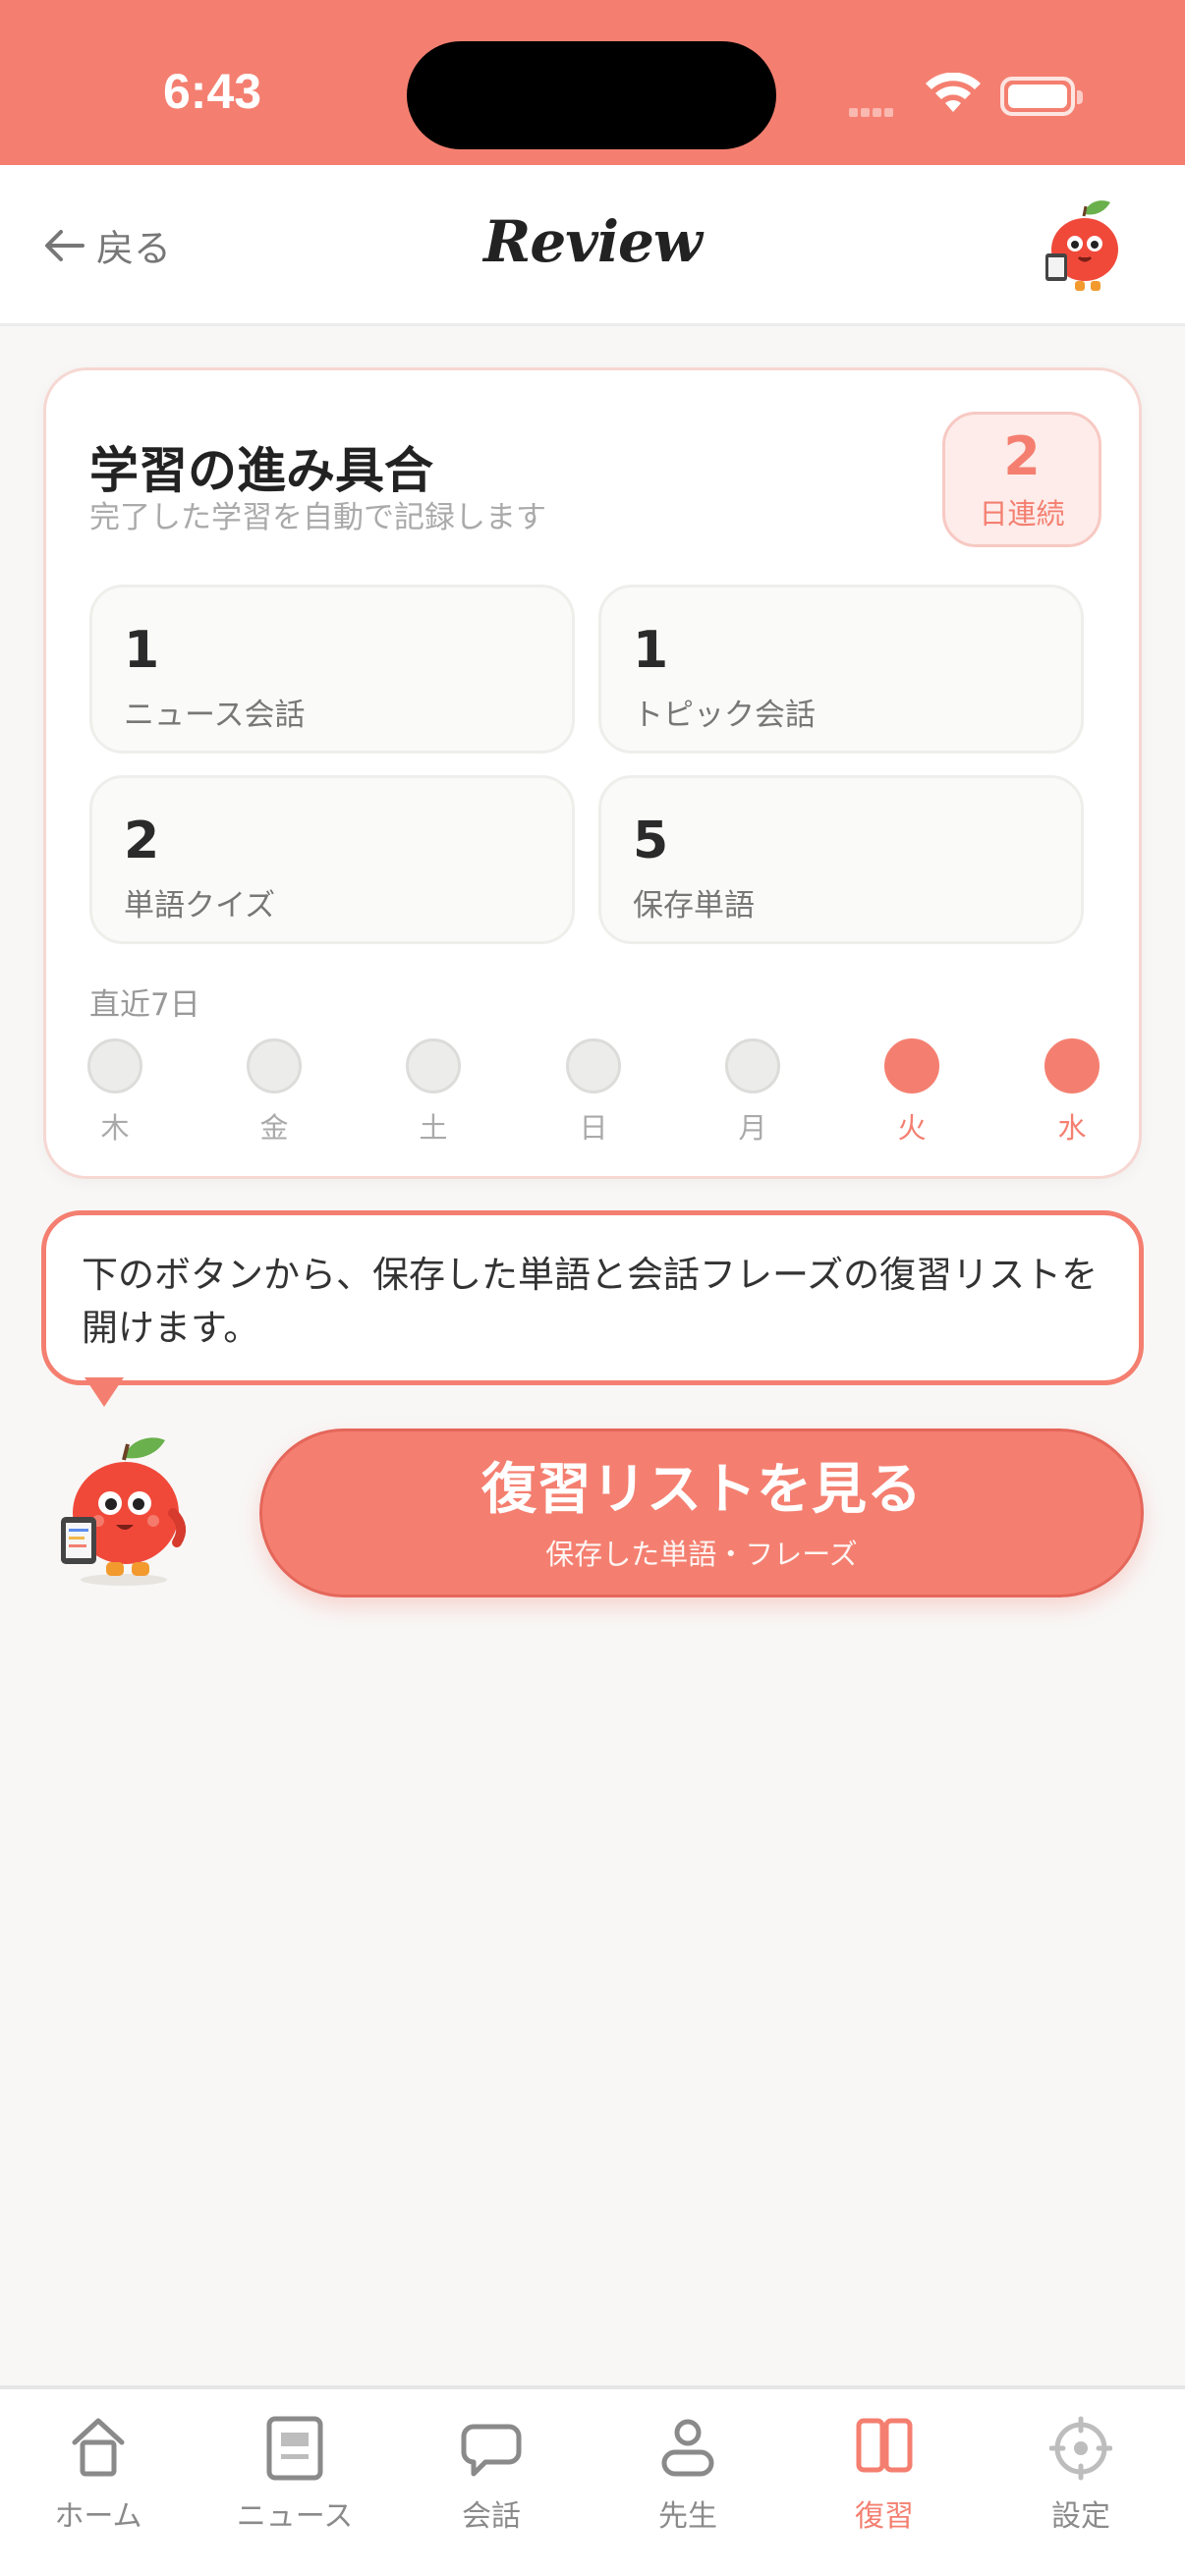  What do you see at coordinates (701, 1490) in the screenshot?
I see `cta-label: 復習リストを見る` at bounding box center [701, 1490].